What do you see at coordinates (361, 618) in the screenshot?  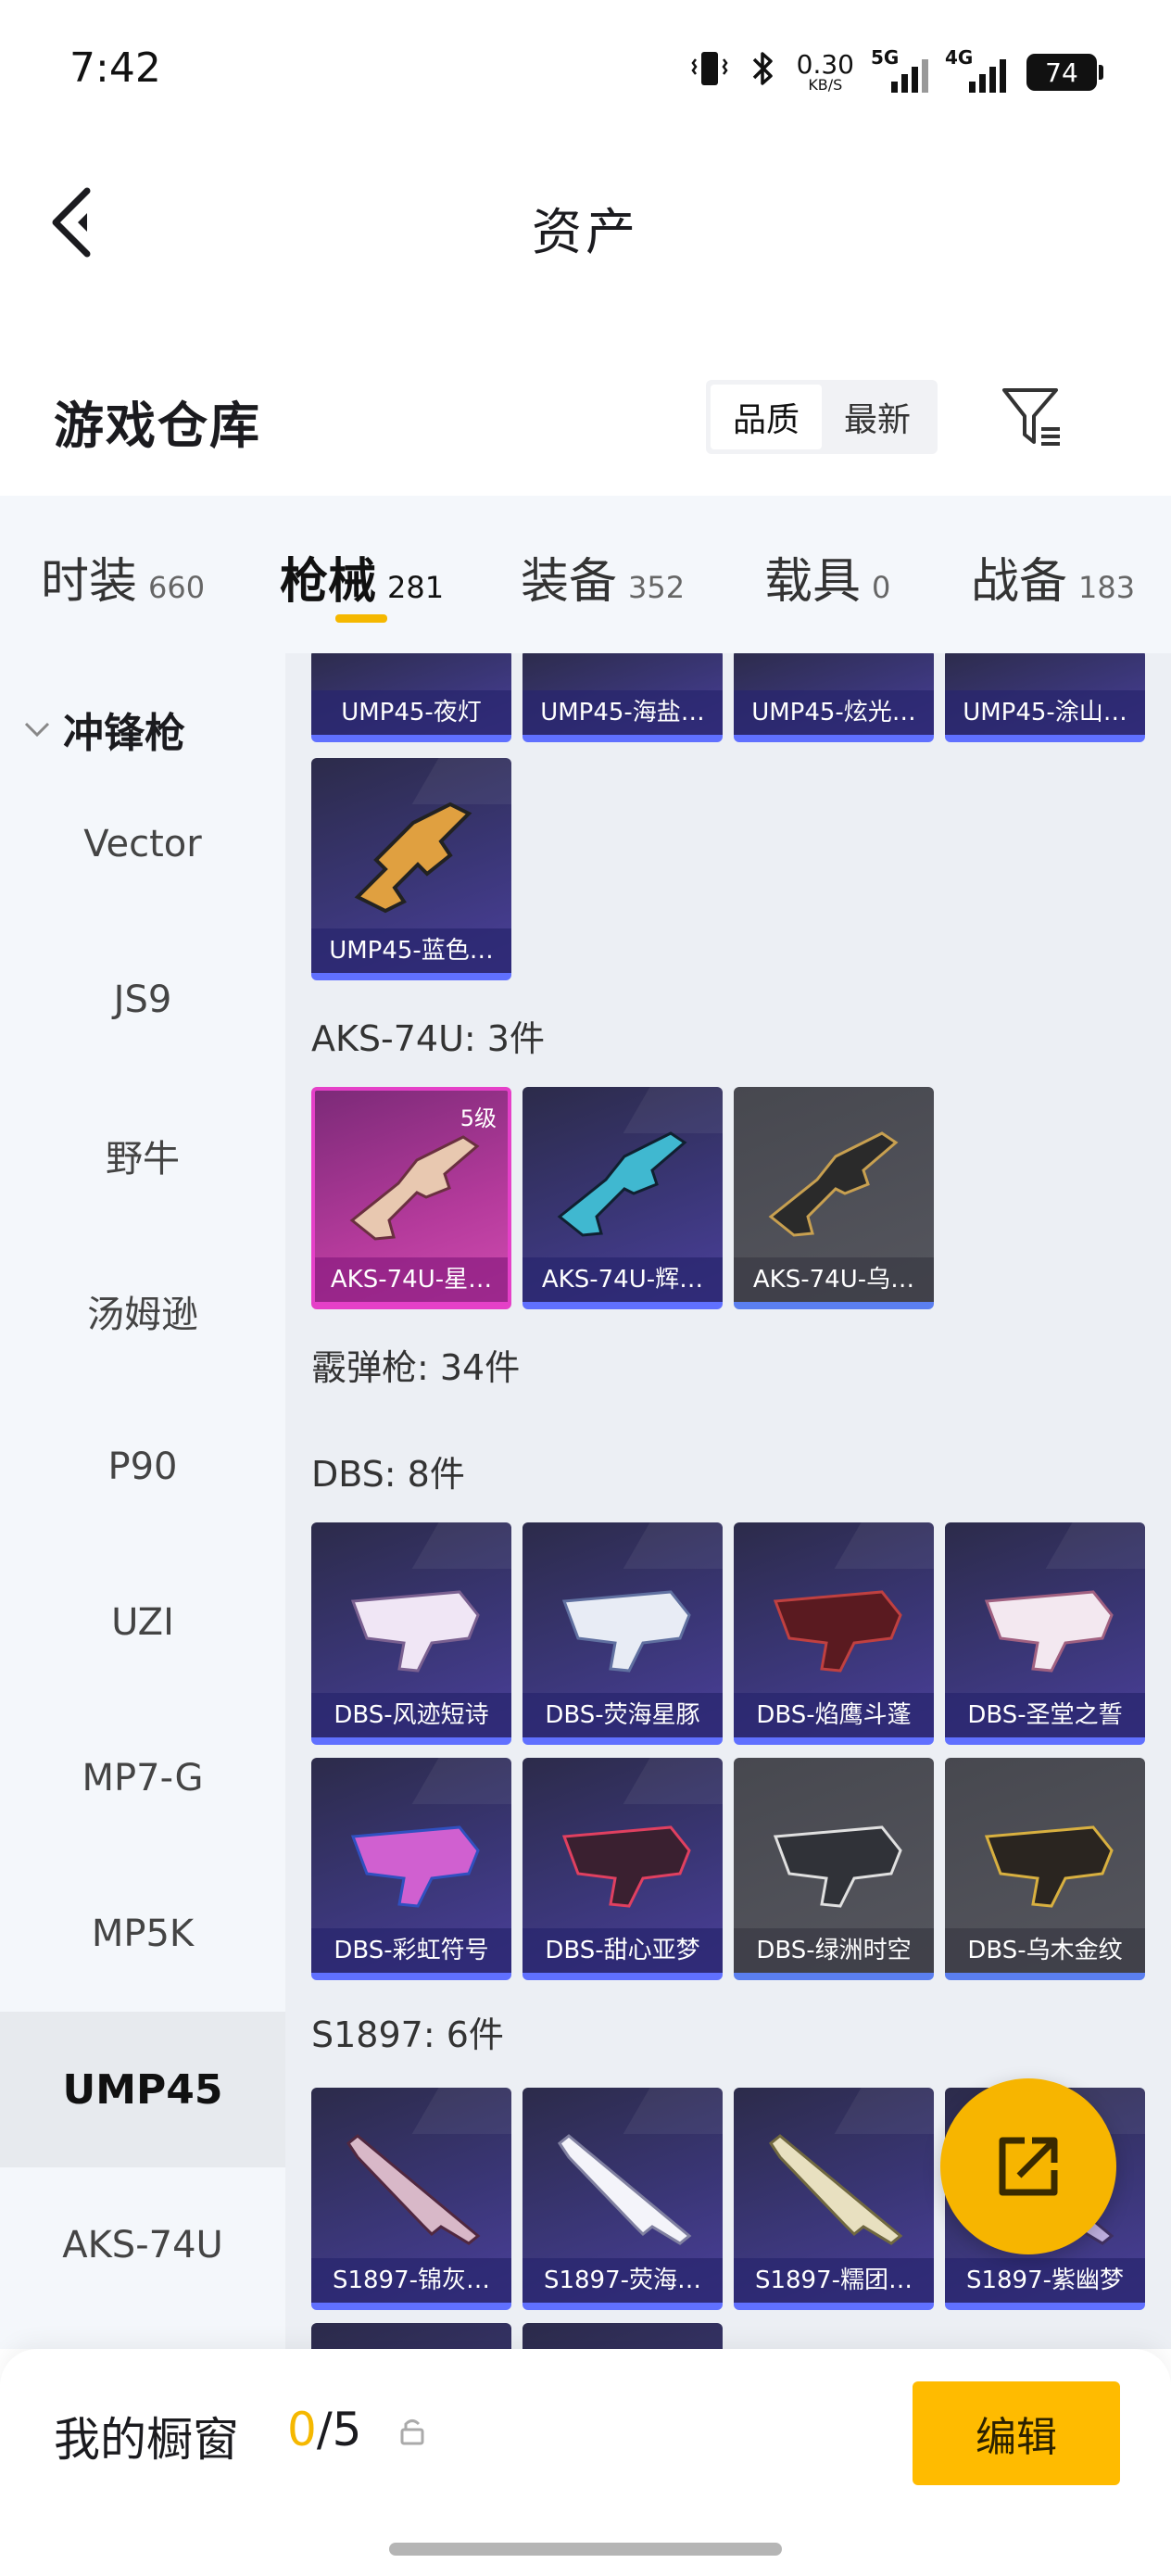 I see `active-tab-indicator` at bounding box center [361, 618].